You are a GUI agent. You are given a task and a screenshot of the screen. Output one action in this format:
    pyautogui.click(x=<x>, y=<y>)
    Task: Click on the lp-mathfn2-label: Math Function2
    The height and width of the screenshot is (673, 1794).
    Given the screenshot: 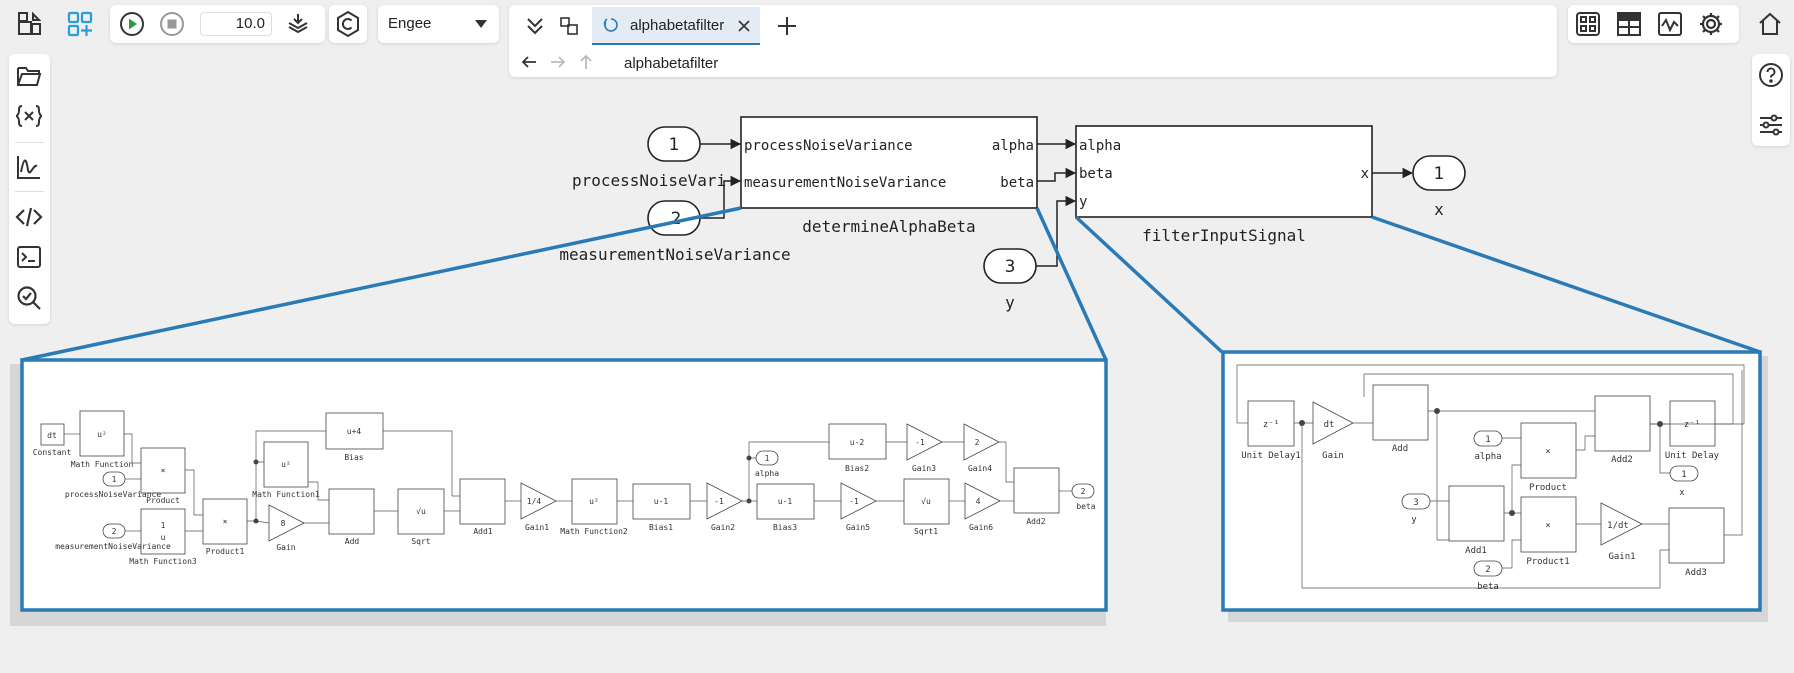 What is the action you would take?
    pyautogui.click(x=594, y=531)
    